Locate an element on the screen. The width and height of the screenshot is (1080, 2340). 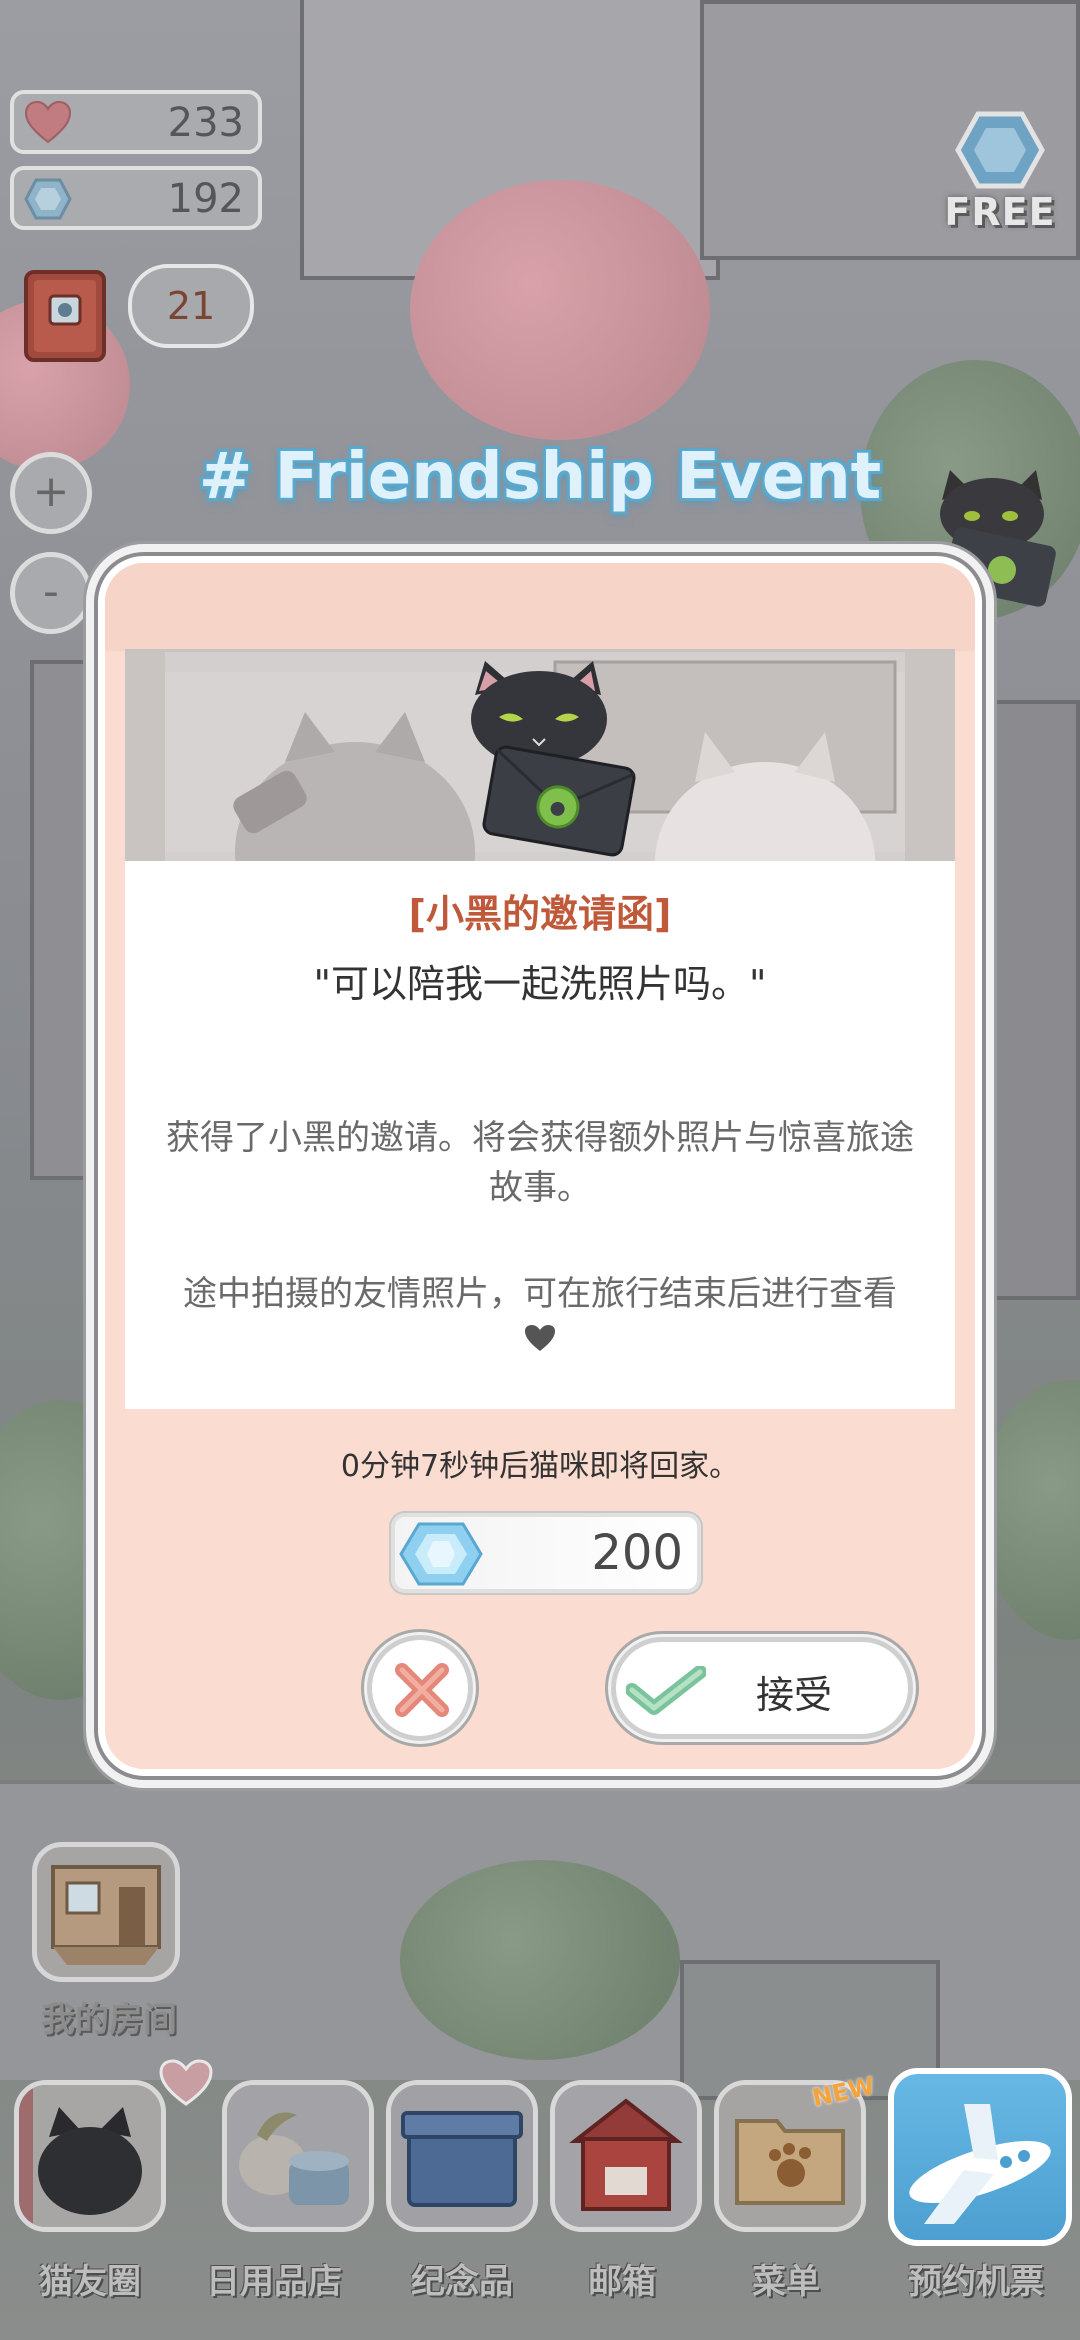
letters-bubble: 21 is located at coordinates (191, 306).